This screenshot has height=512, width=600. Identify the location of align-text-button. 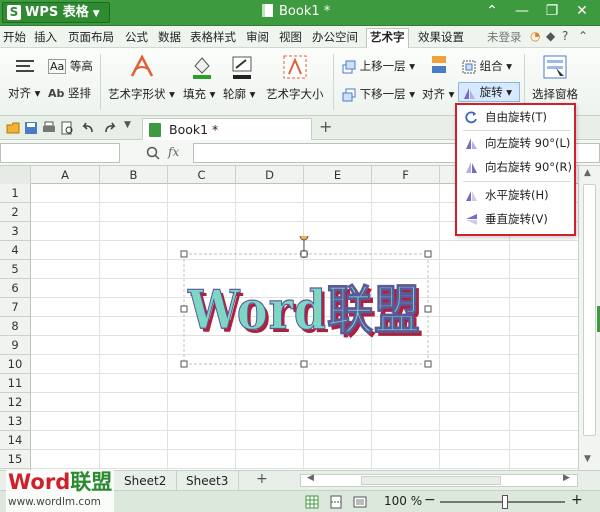
(25, 66).